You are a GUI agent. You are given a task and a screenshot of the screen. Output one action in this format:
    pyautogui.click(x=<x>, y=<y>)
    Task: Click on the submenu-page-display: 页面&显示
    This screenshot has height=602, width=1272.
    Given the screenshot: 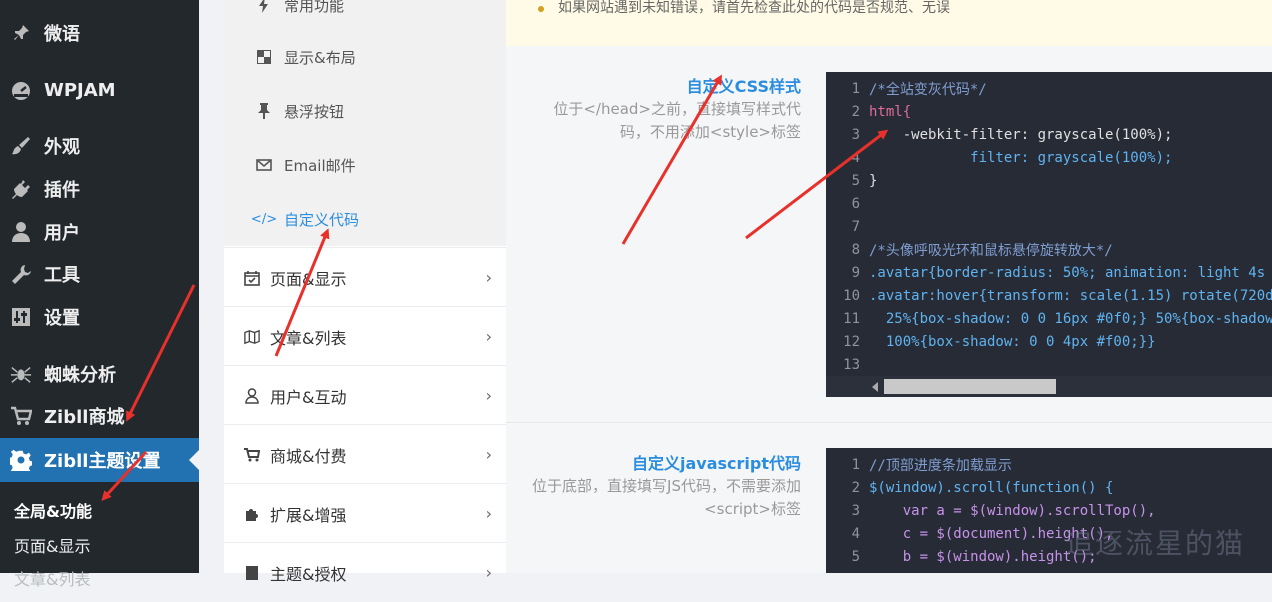 What is the action you would take?
    pyautogui.click(x=52, y=545)
    